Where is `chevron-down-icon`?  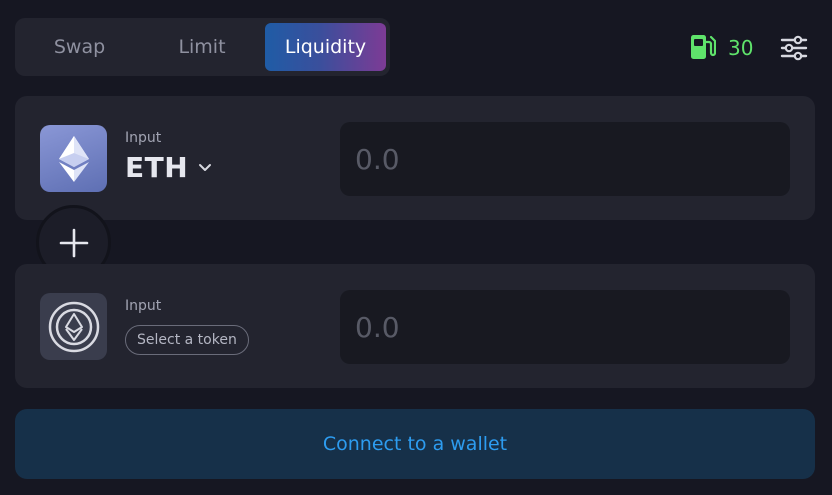 chevron-down-icon is located at coordinates (205, 167).